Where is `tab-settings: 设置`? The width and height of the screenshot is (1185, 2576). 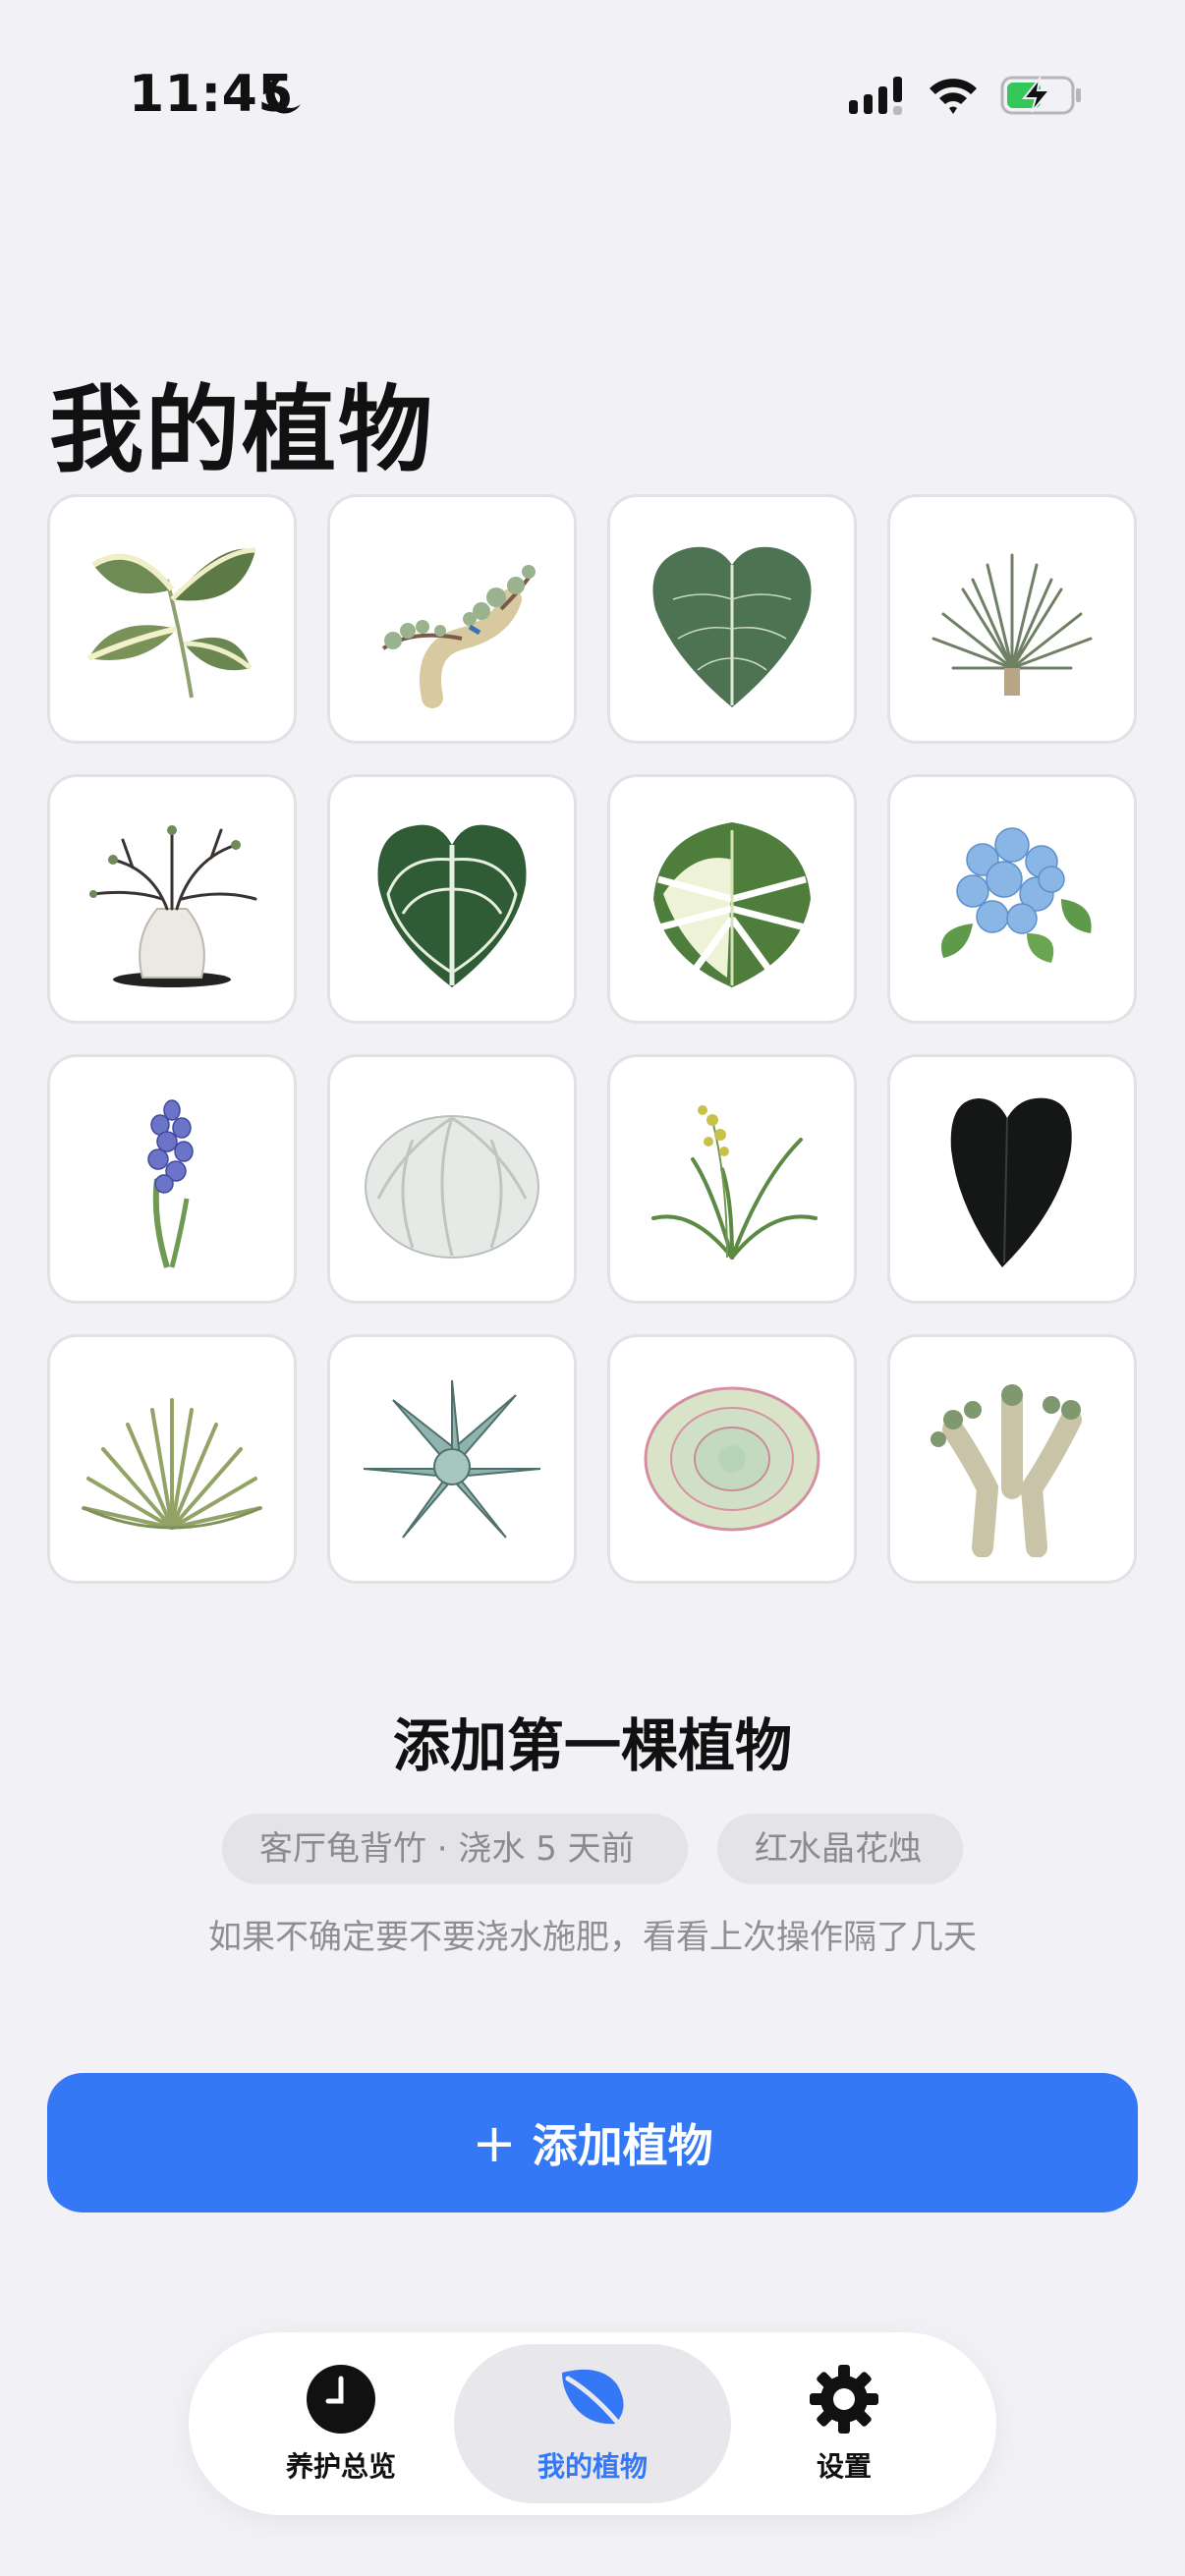 tab-settings: 设置 is located at coordinates (844, 2423).